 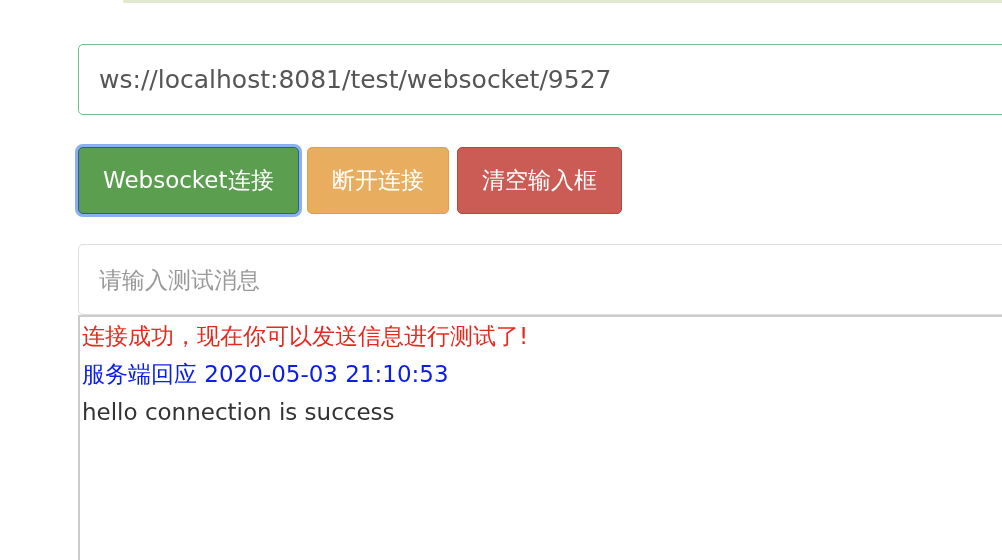 I want to click on clear-button: 清空输入框, so click(x=539, y=180).